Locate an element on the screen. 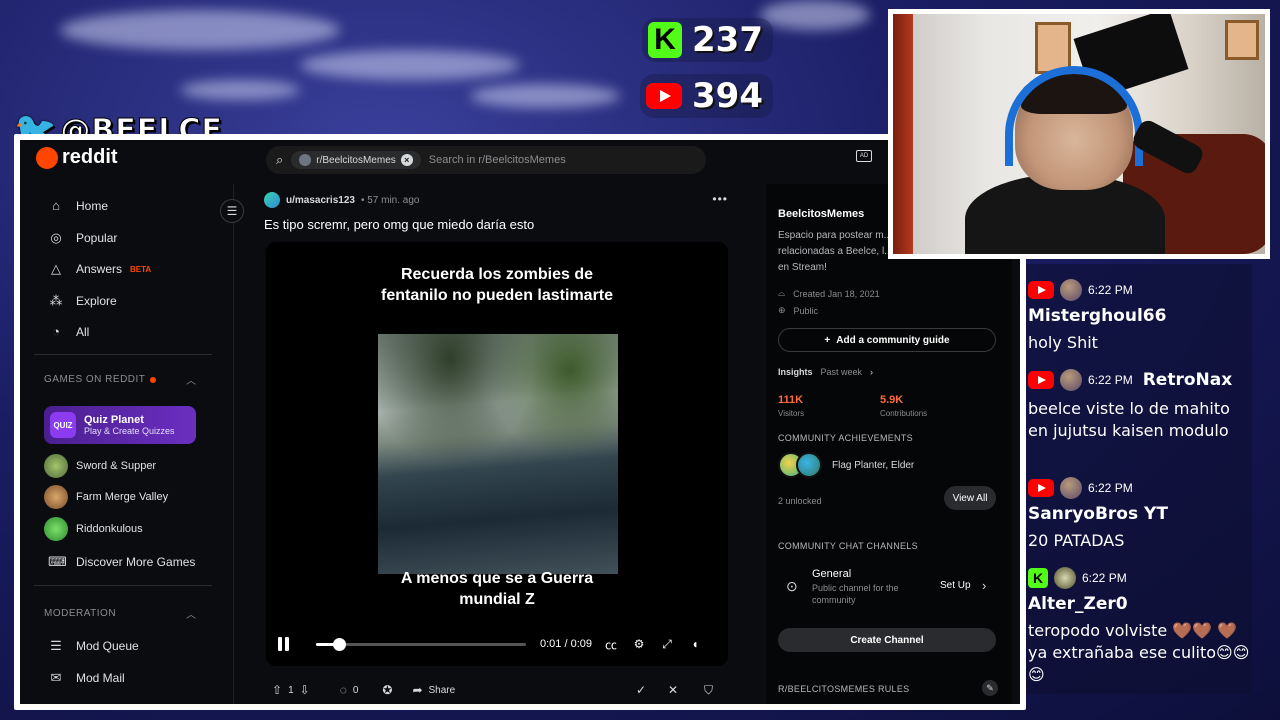  featured-game-title: Quiz Planet is located at coordinates (114, 420).